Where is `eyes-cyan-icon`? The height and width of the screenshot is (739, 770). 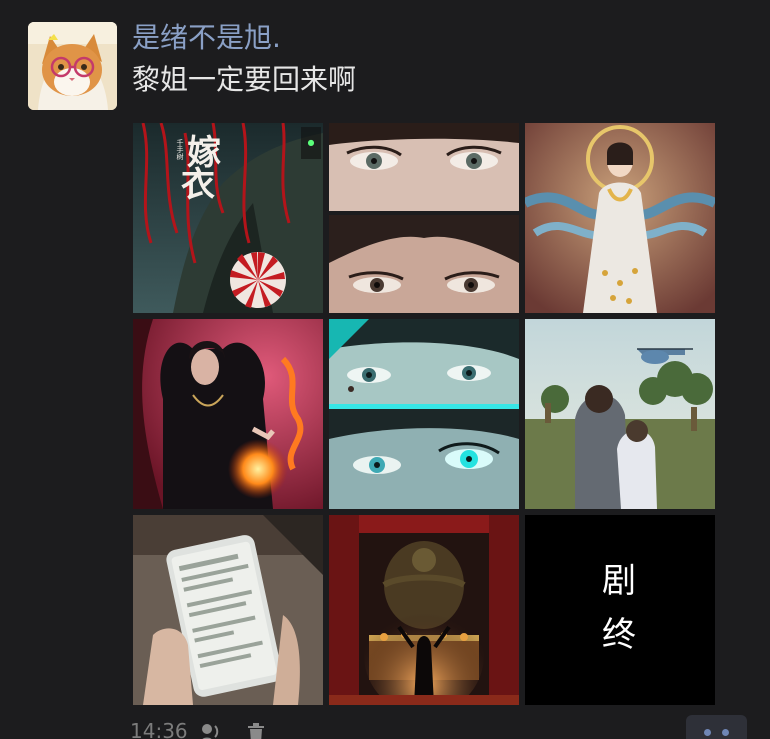
eyes-cyan-icon is located at coordinates (424, 414).